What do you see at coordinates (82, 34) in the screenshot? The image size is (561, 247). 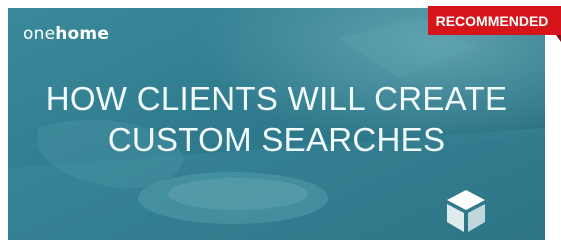 I see `logo-text-home: home` at bounding box center [82, 34].